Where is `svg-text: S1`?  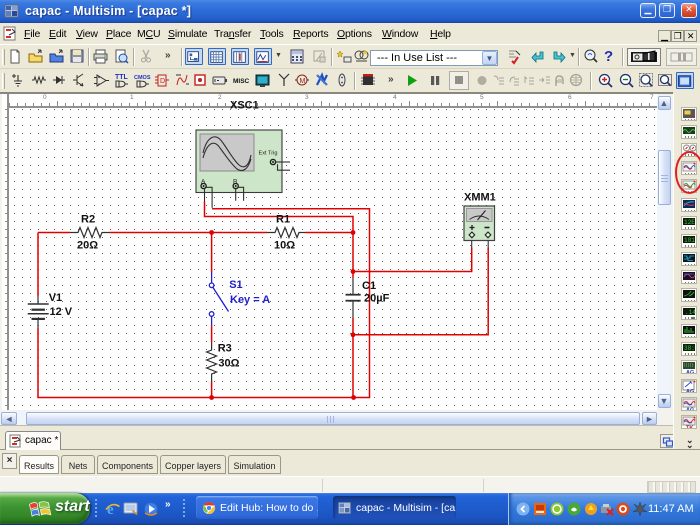 svg-text: S1 is located at coordinates (235, 285).